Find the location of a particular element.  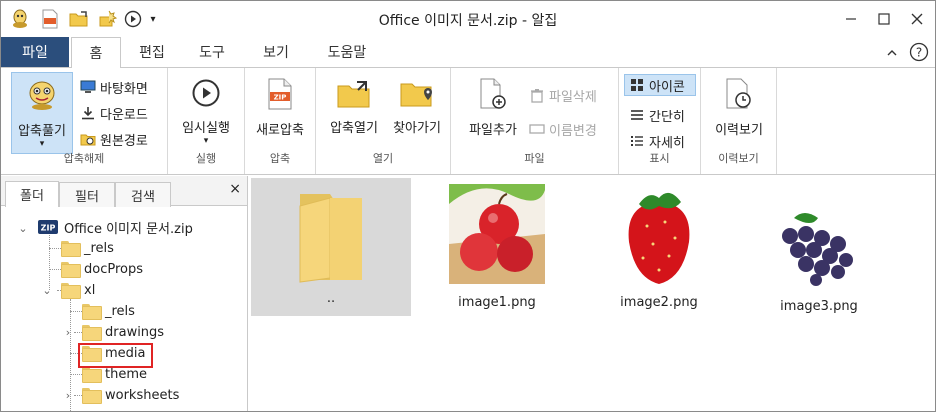

list-icon is located at coordinates (637, 115).